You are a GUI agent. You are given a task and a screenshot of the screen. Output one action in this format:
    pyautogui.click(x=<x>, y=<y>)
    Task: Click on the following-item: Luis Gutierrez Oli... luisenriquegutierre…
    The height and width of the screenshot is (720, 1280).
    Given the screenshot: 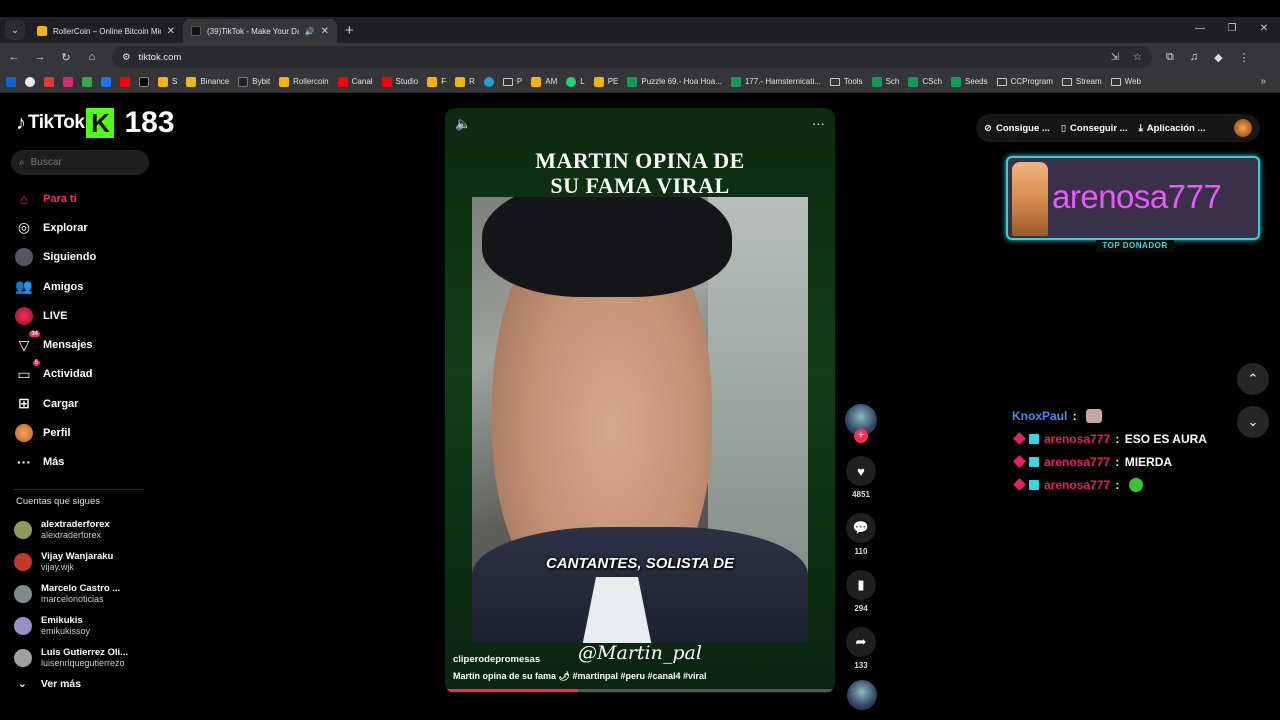 What is the action you would take?
    pyautogui.click(x=71, y=658)
    